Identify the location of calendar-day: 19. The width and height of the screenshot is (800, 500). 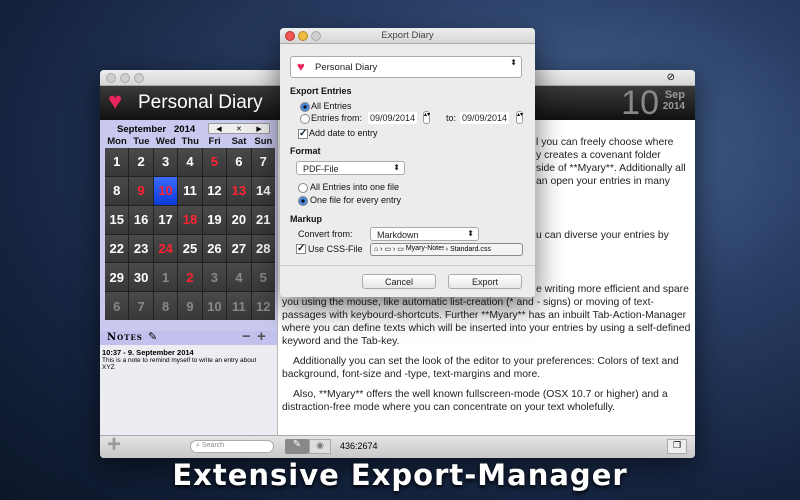
(214, 219).